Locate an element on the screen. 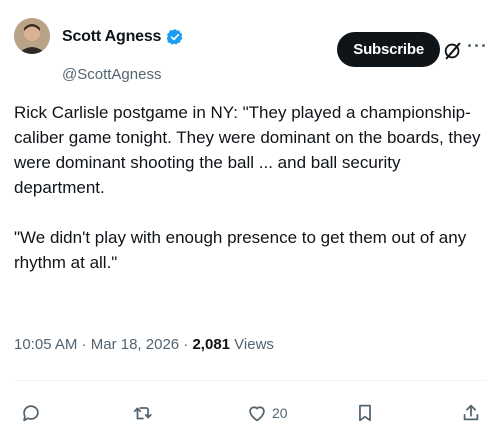  like-count: 20 is located at coordinates (280, 413).